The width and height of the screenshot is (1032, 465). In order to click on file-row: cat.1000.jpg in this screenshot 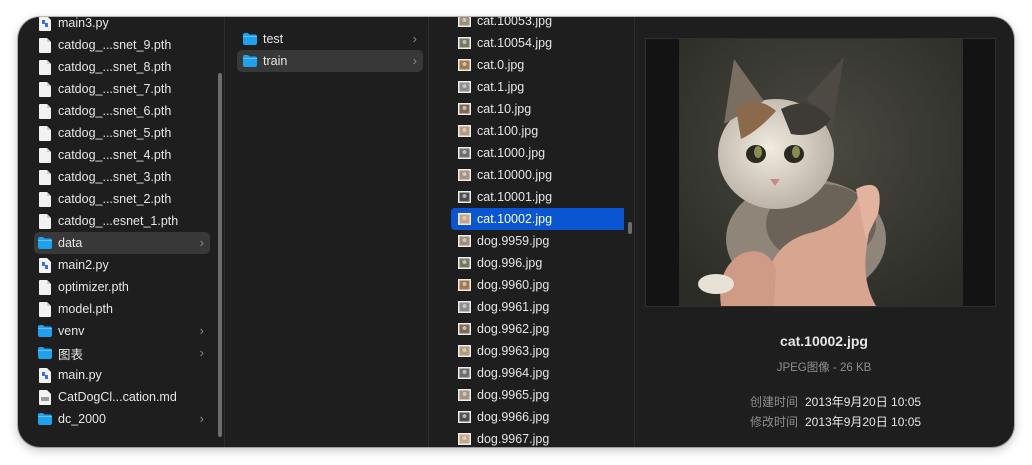, I will do `click(537, 153)`.